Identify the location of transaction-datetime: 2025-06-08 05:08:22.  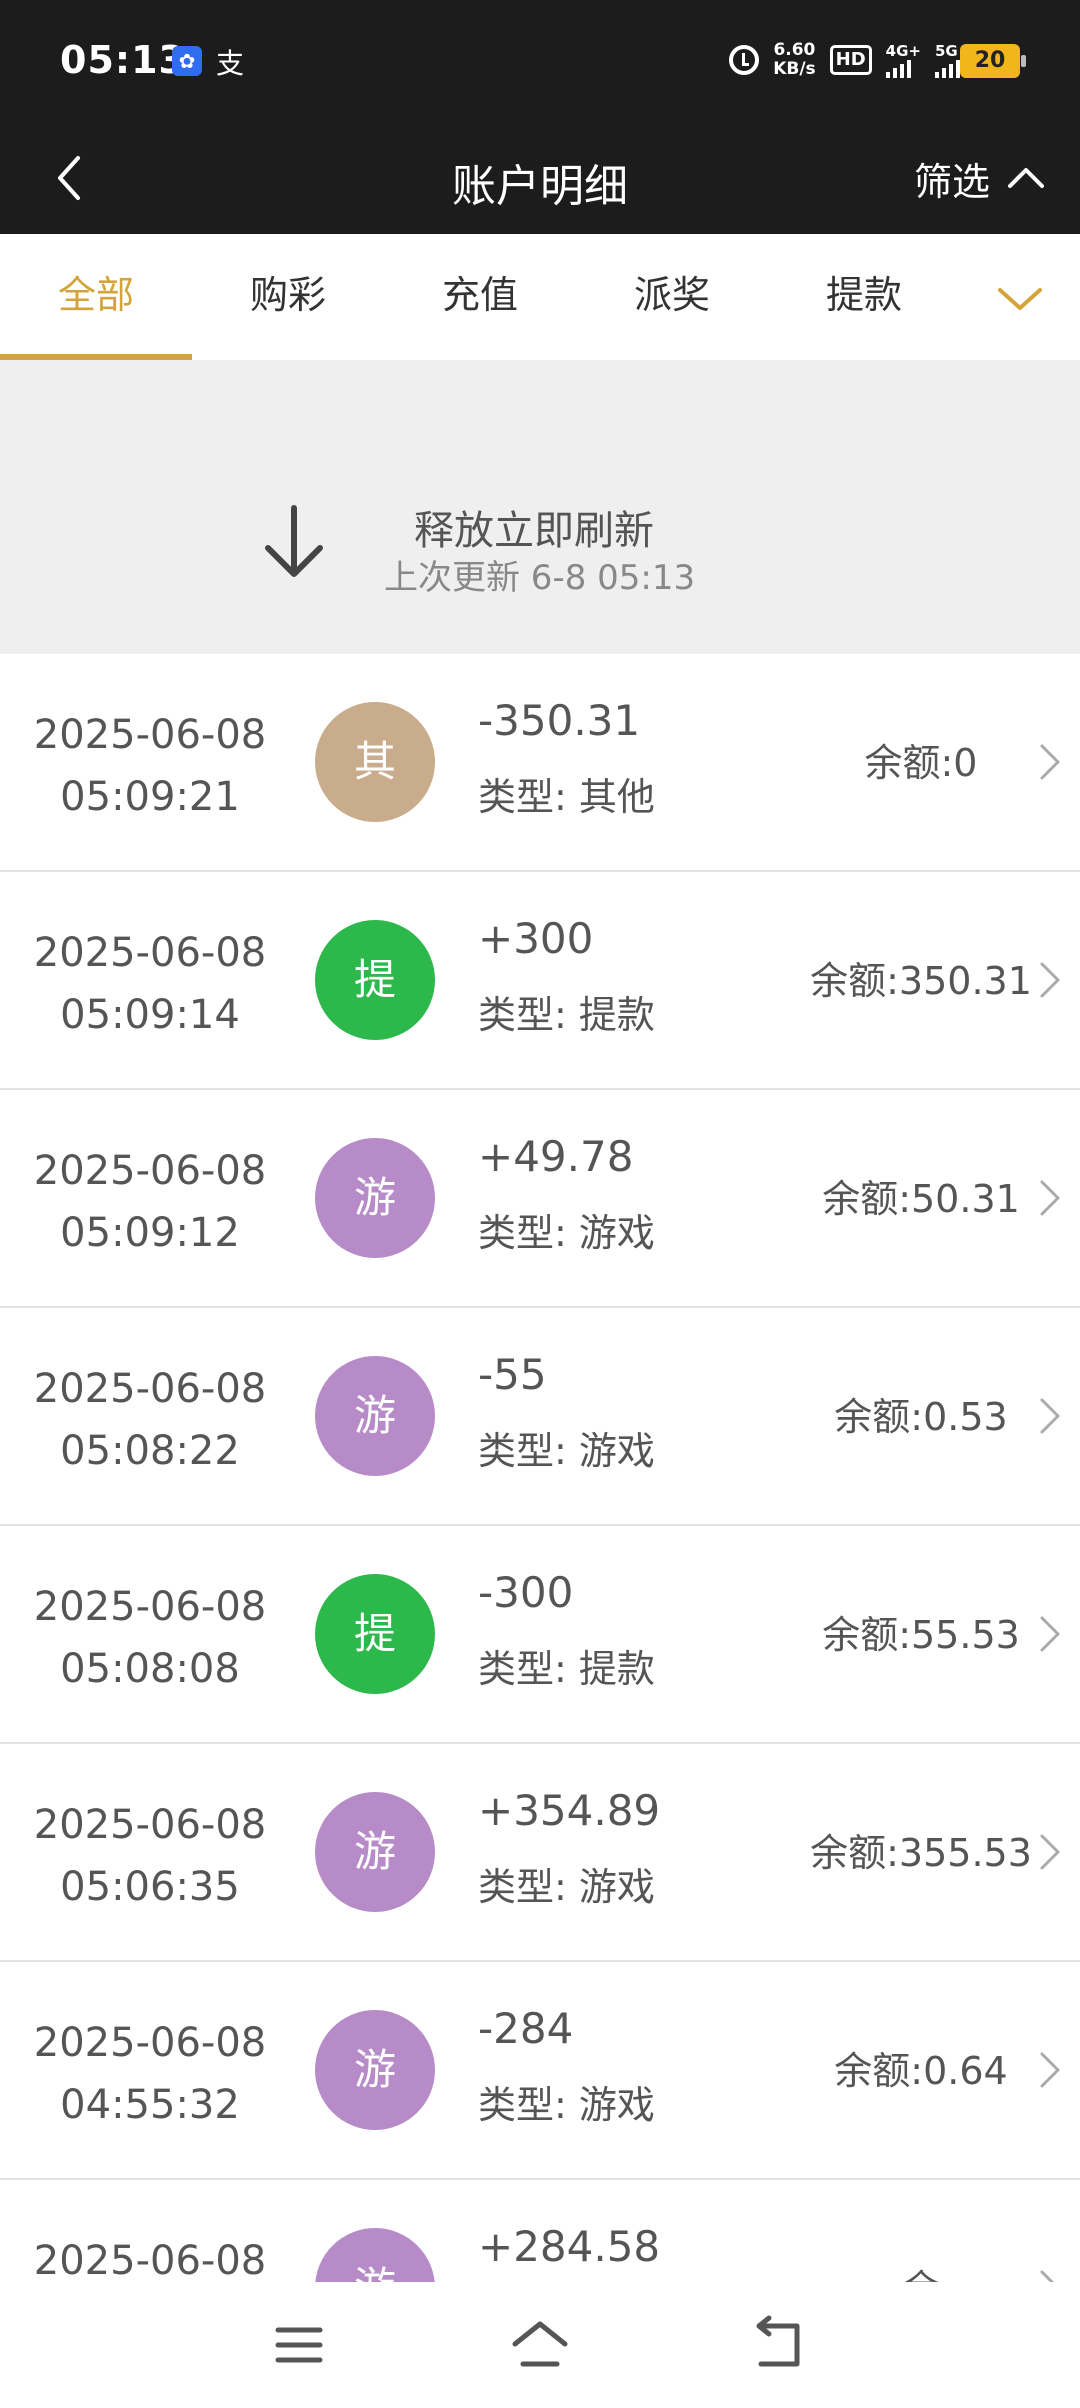
(150, 1420).